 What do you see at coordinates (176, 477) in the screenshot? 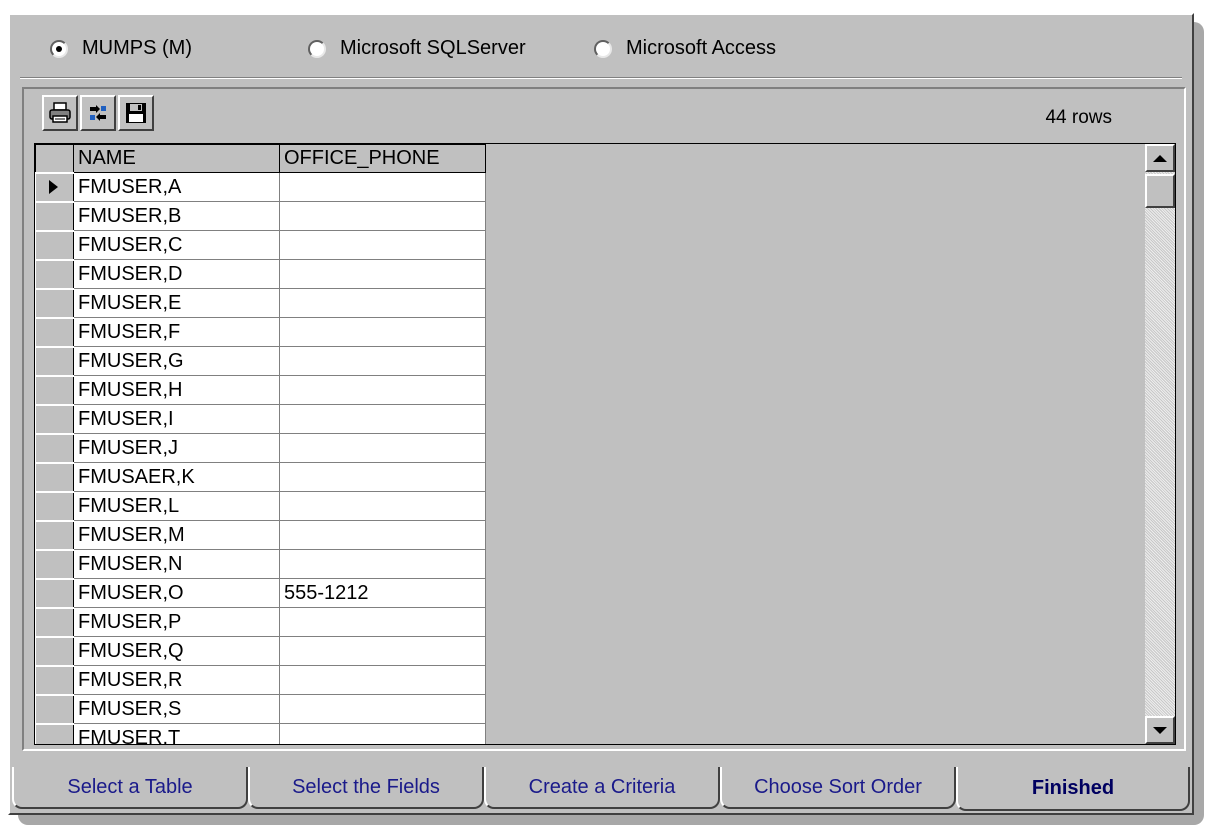
I see `cell-name: FMUSAER,K` at bounding box center [176, 477].